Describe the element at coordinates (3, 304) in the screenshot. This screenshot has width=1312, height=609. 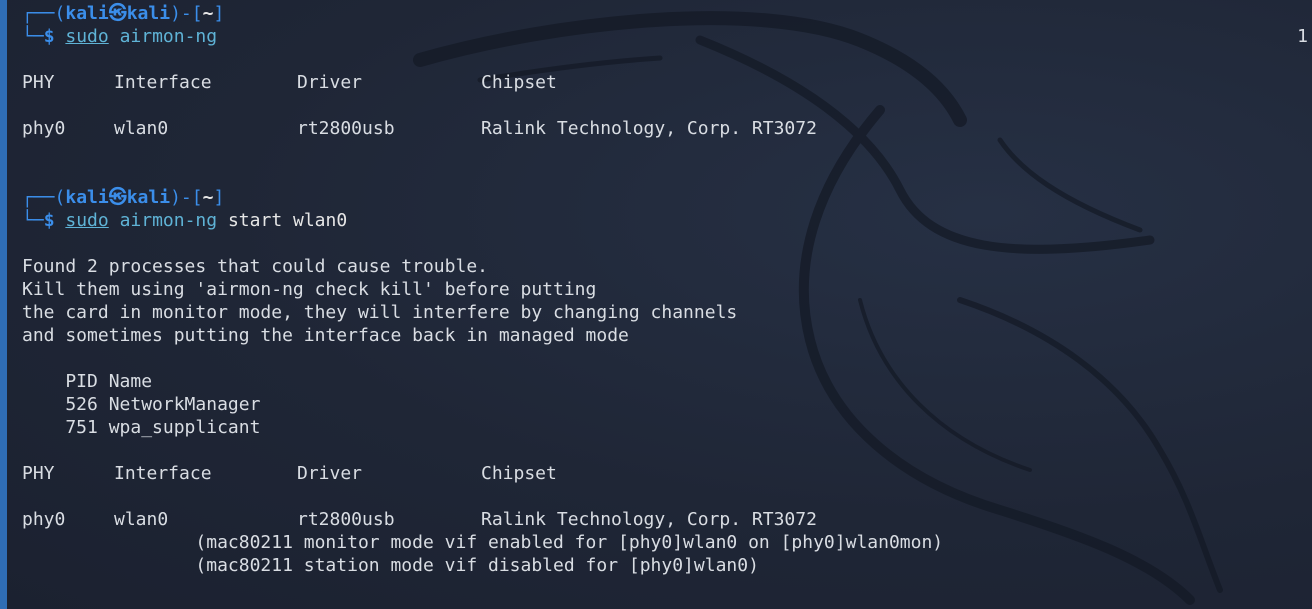
I see `window-left-edge` at that location.